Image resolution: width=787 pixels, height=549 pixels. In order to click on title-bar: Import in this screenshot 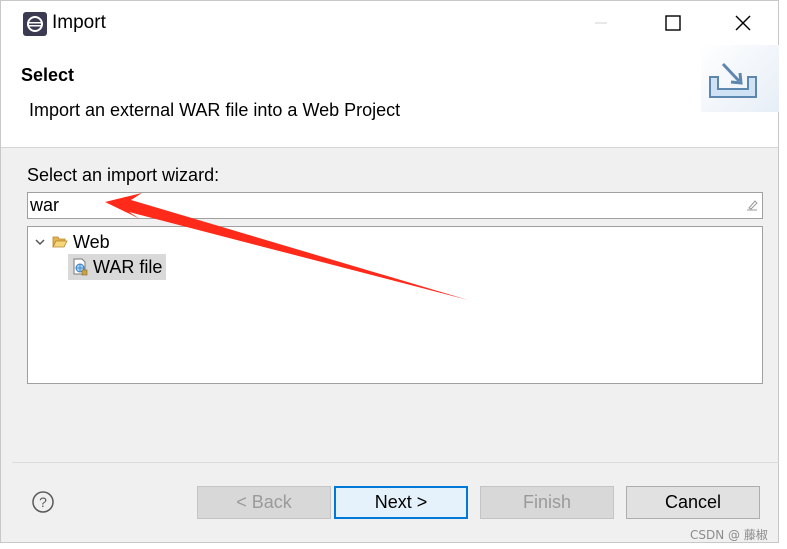, I will do `click(389, 23)`.